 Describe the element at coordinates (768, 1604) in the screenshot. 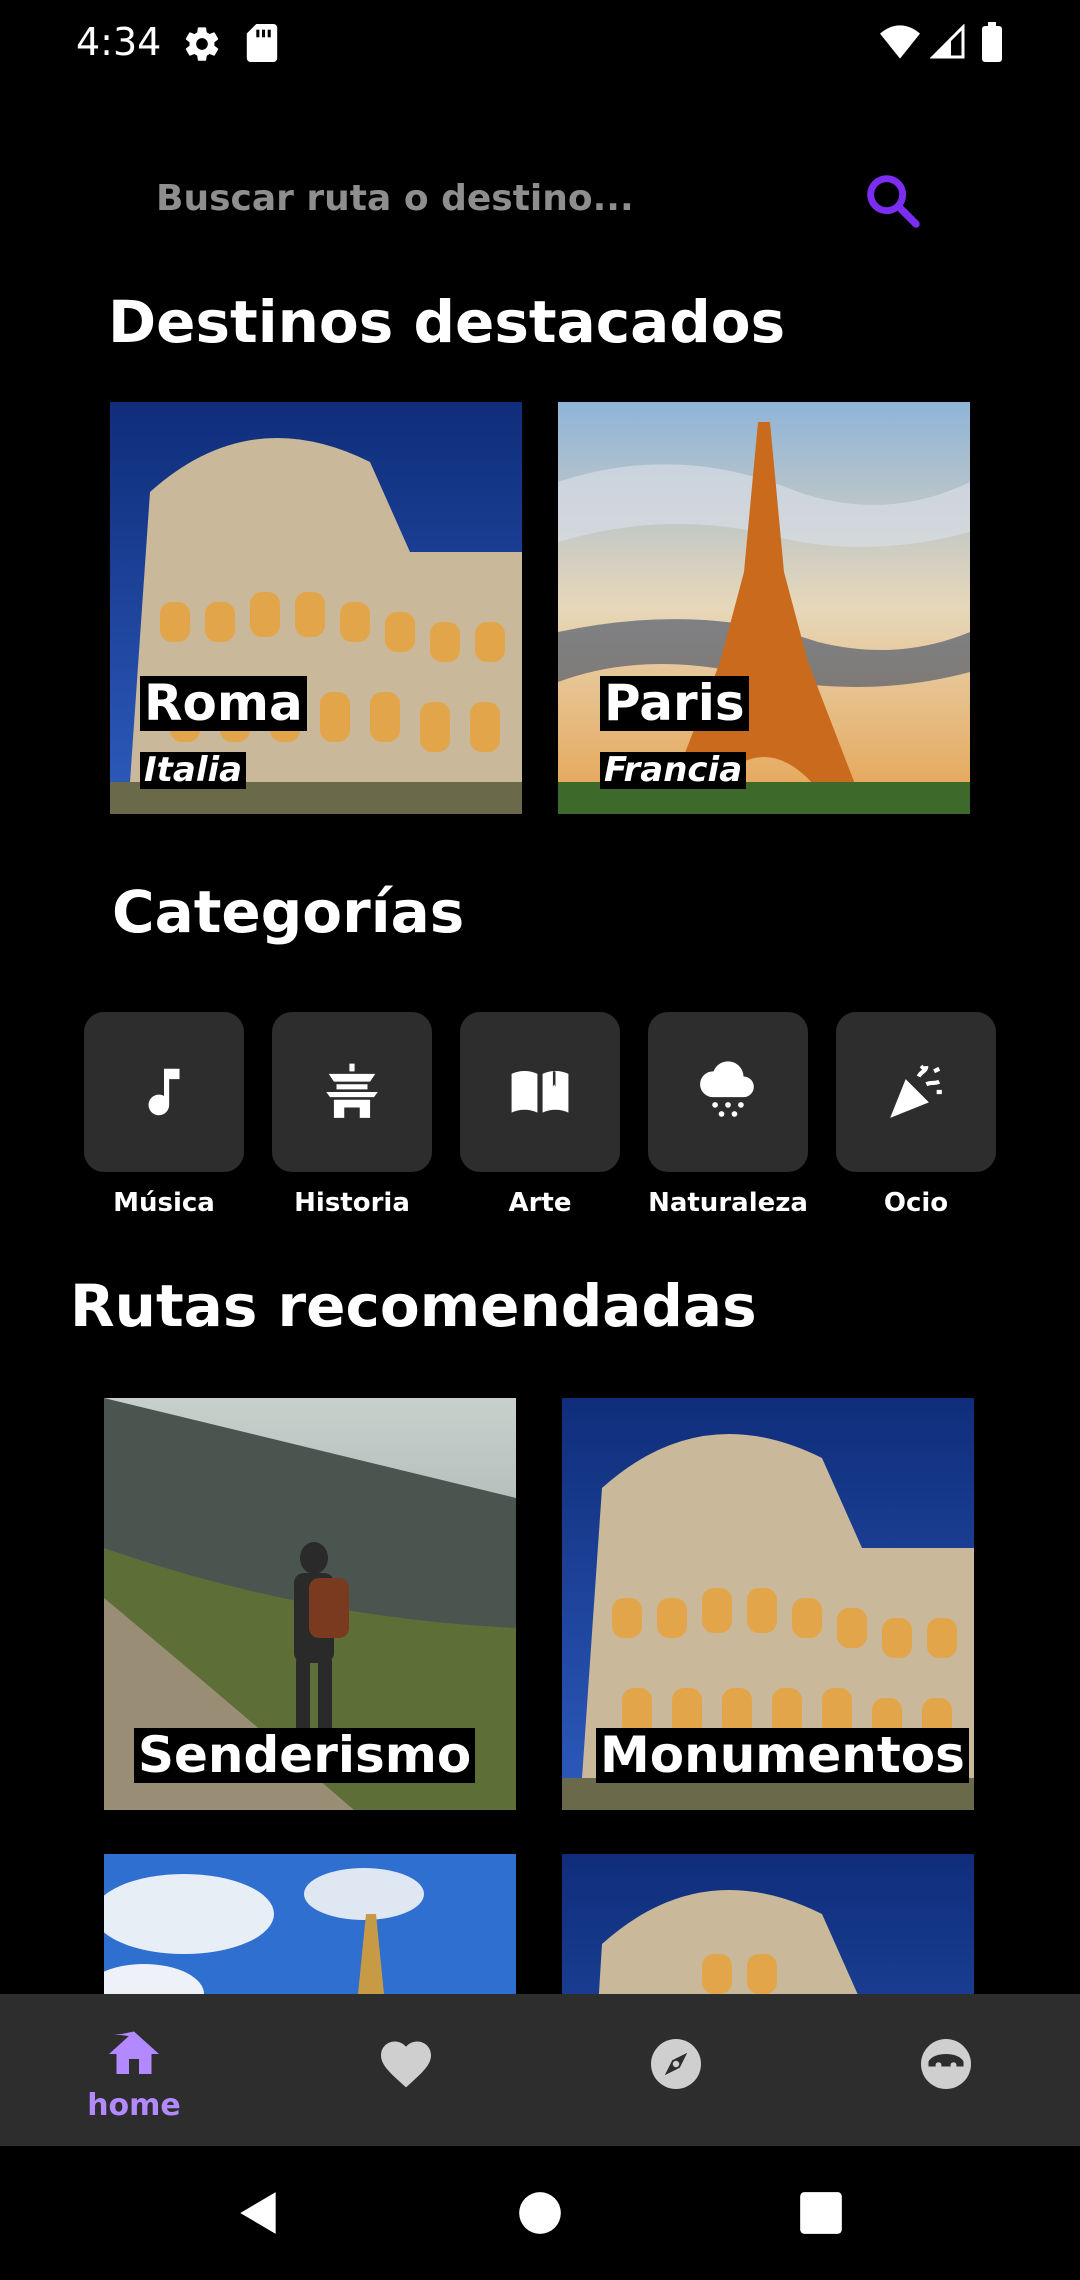

I see `route-card-monumentos: Monumentos` at that location.